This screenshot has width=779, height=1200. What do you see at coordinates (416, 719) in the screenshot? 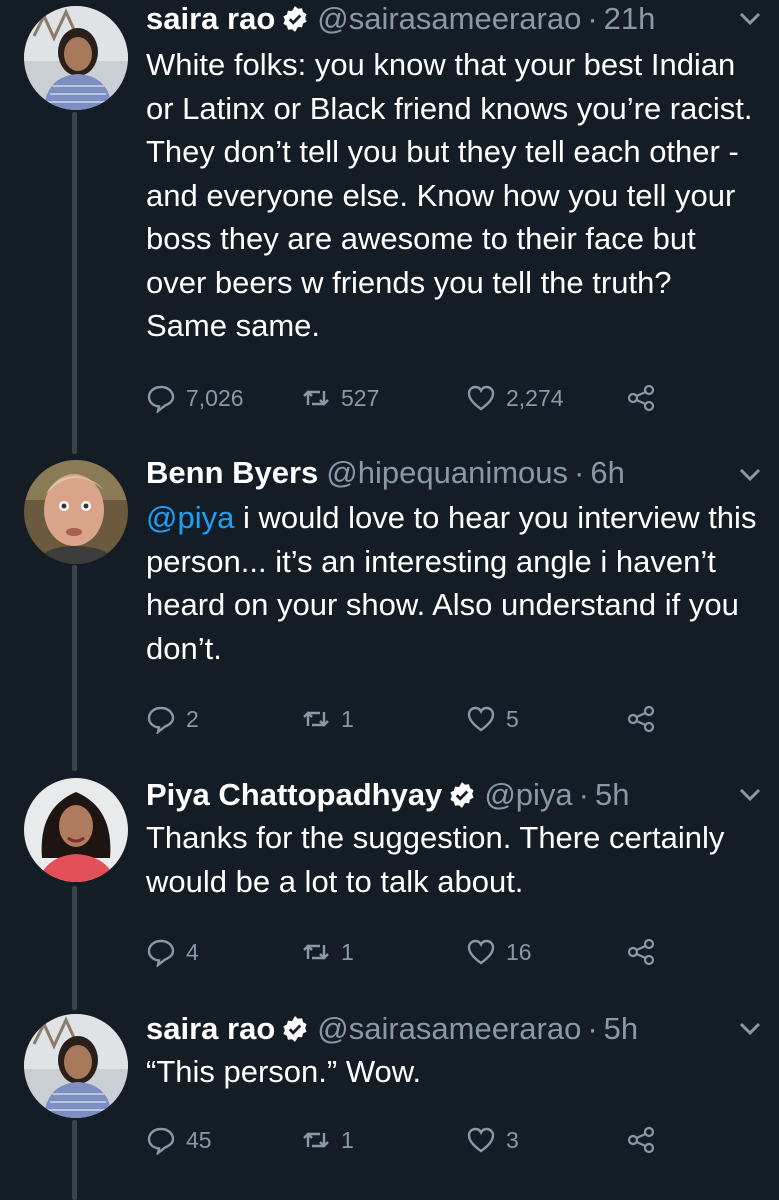
I see `action-bar: 2 1 5` at bounding box center [416, 719].